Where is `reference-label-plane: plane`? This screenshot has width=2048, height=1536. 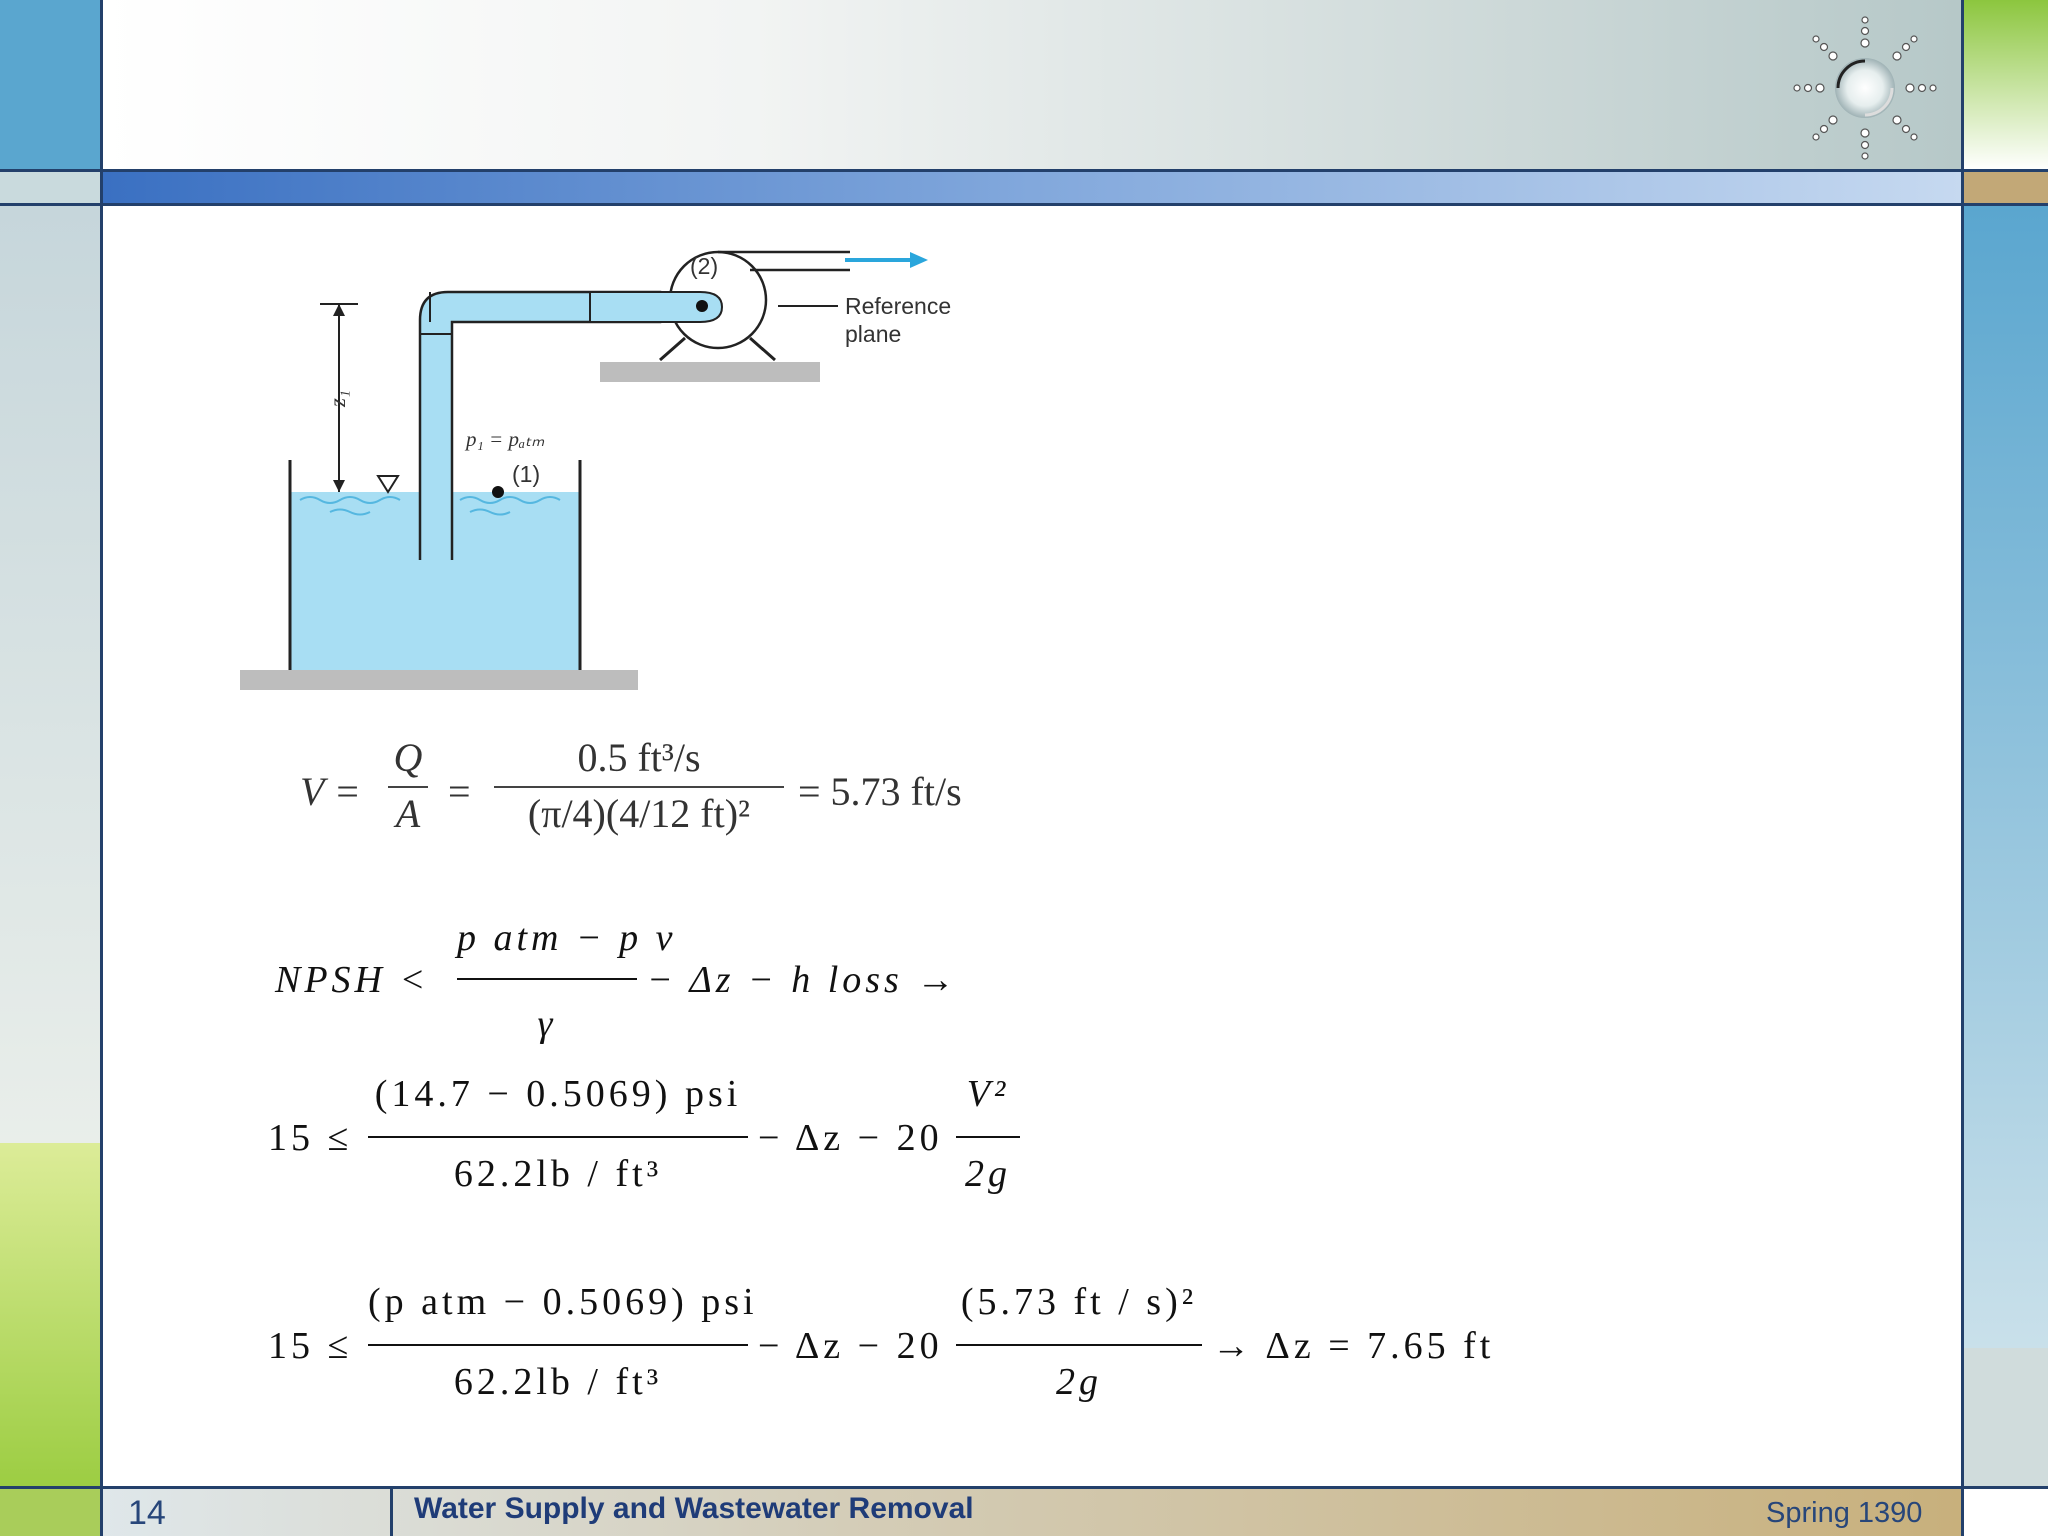 reference-label-plane: plane is located at coordinates (873, 334).